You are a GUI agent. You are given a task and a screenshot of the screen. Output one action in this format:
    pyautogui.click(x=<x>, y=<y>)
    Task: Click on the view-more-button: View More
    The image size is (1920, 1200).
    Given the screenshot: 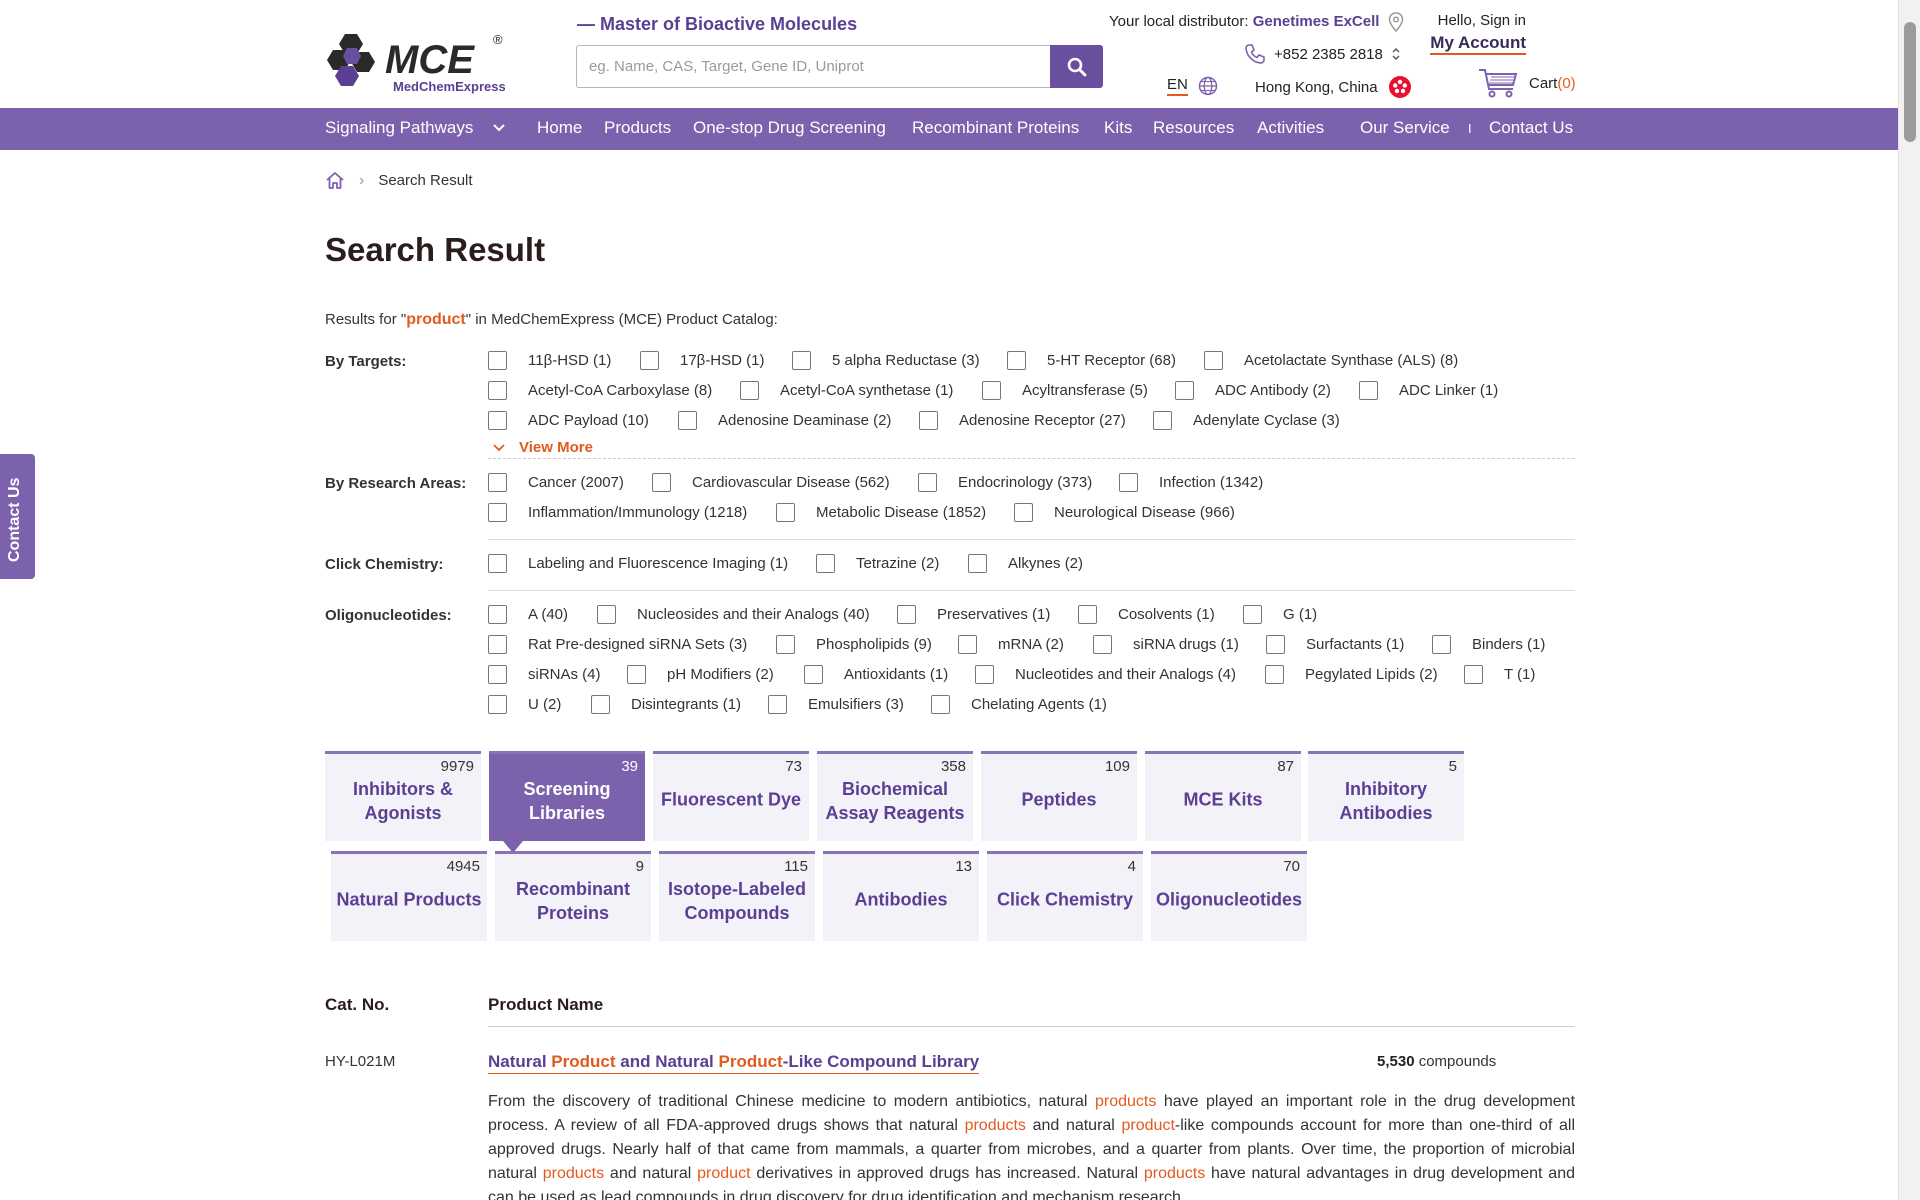 What is the action you would take?
    pyautogui.click(x=543, y=447)
    